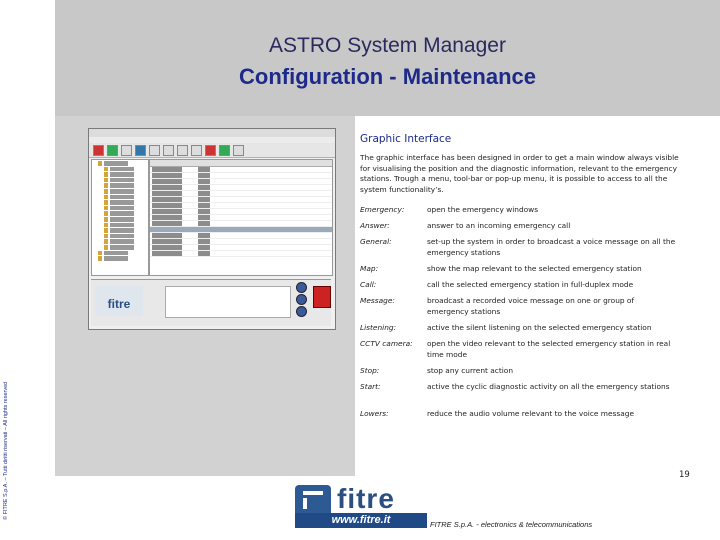 The width and height of the screenshot is (720, 540). I want to click on screenshot-tree-view, so click(120, 217).